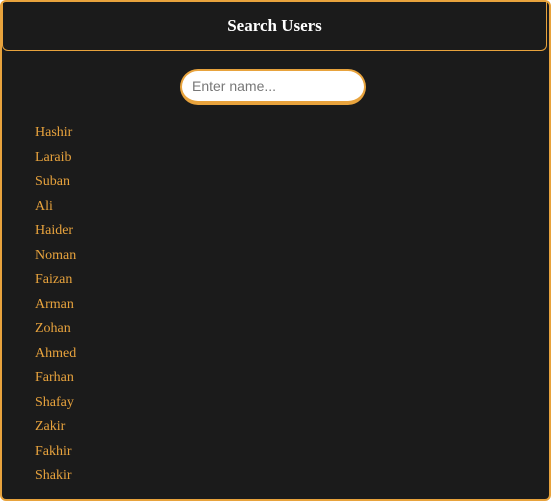 The image size is (551, 501). I want to click on page-title: Search Users, so click(274, 25).